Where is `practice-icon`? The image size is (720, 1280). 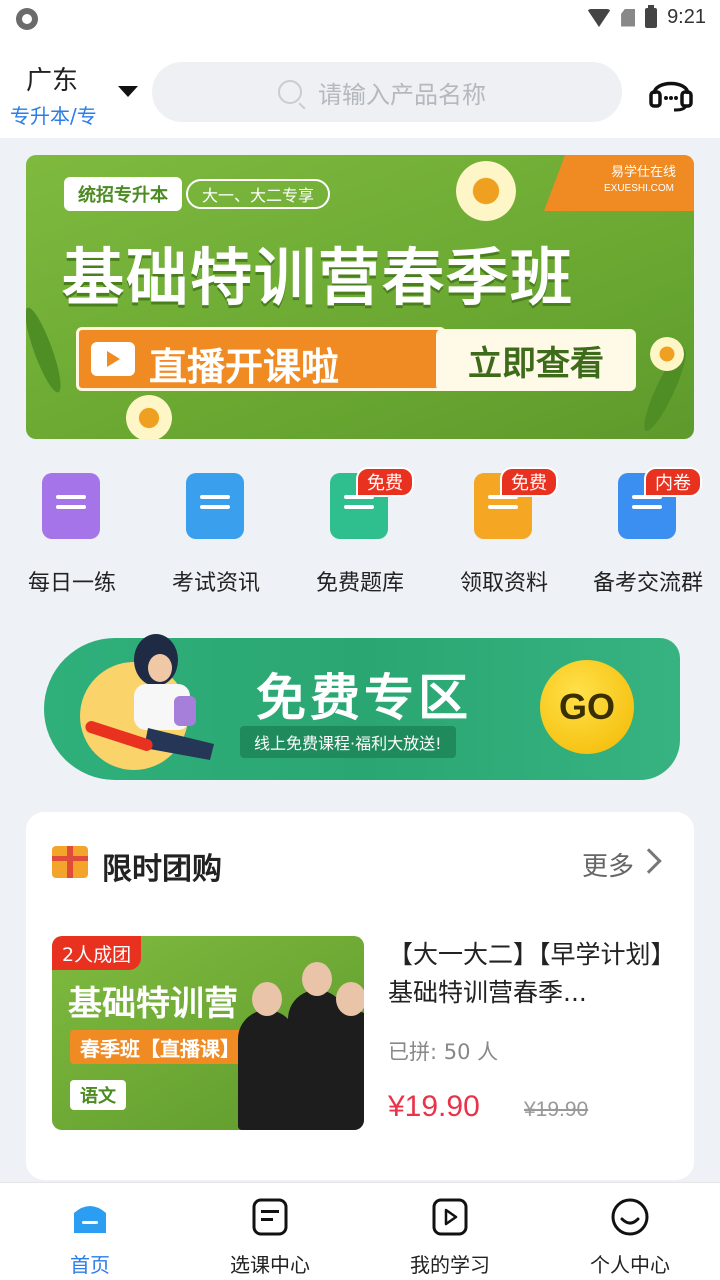
practice-icon is located at coordinates (71, 506).